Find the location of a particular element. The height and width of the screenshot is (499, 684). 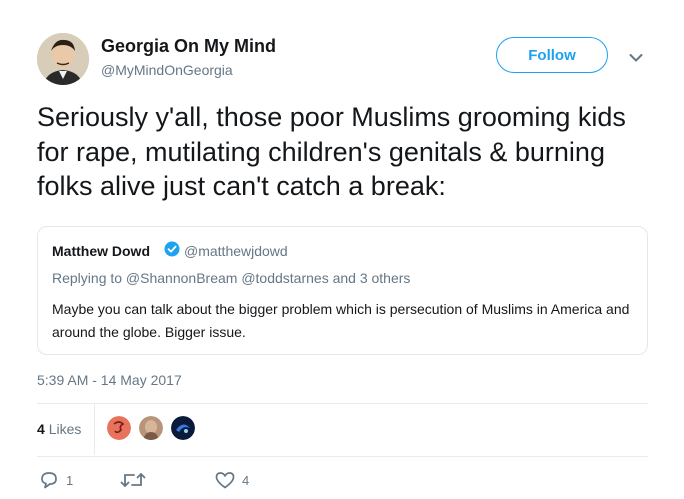

author-handle: @MyMindOnGeorgia is located at coordinates (167, 70).